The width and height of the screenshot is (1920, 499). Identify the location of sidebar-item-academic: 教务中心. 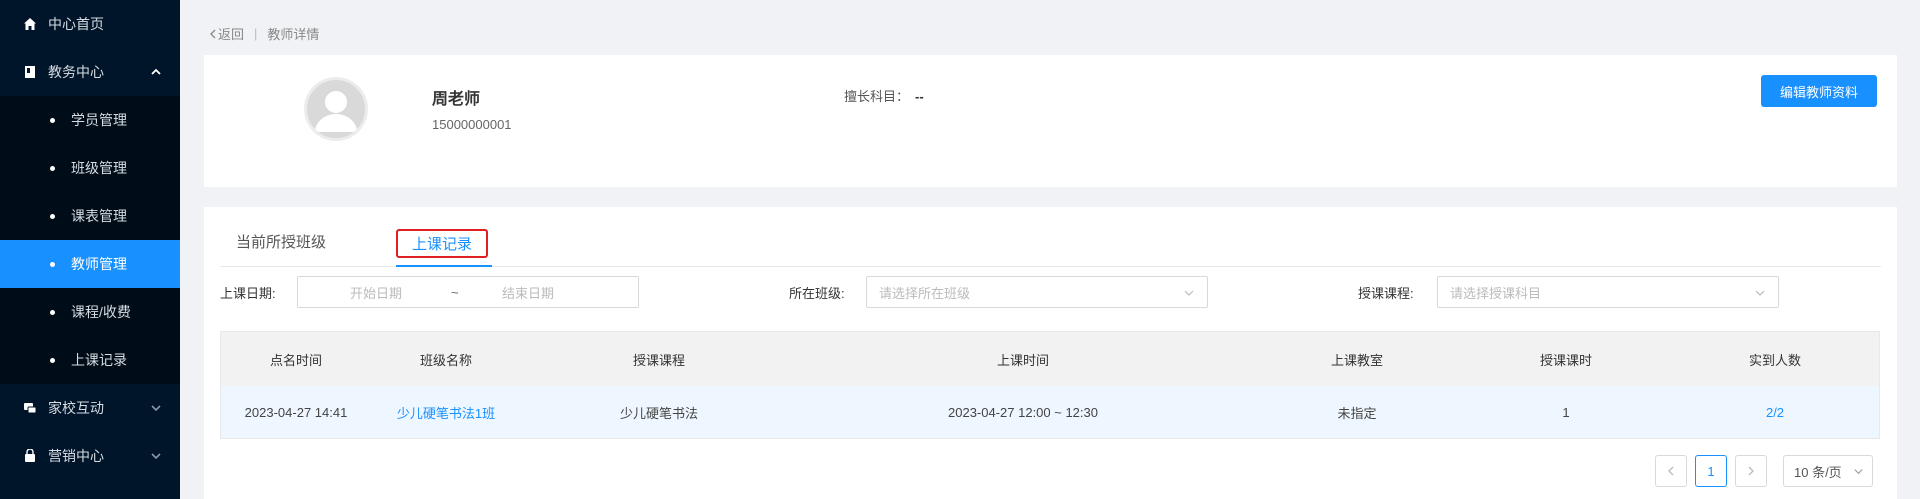
(90, 72).